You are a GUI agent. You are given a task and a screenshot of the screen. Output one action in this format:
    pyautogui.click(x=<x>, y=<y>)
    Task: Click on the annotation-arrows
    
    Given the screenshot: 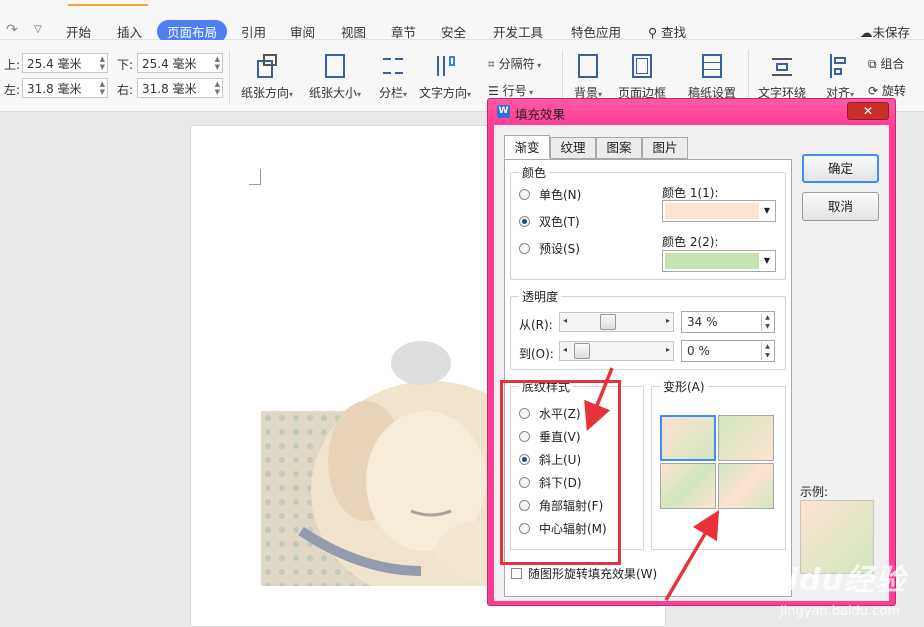 What is the action you would take?
    pyautogui.click(x=652, y=484)
    